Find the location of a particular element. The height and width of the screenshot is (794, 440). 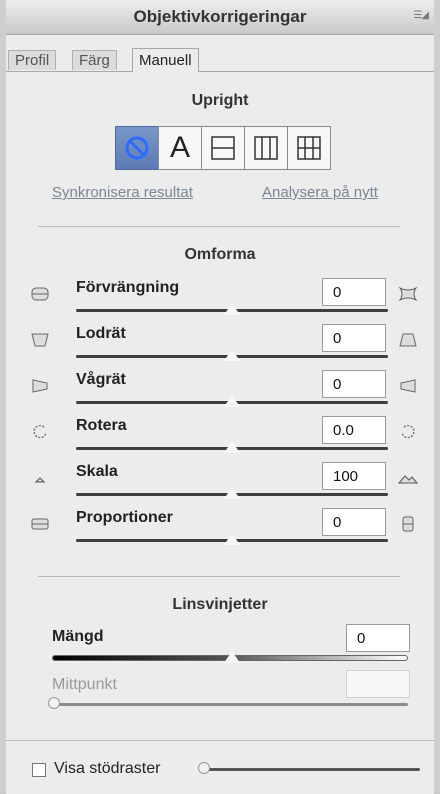

upright-full-button is located at coordinates (309, 148).